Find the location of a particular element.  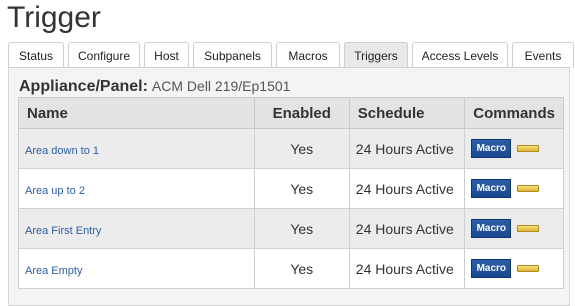

tab-macros: Macros is located at coordinates (308, 55).